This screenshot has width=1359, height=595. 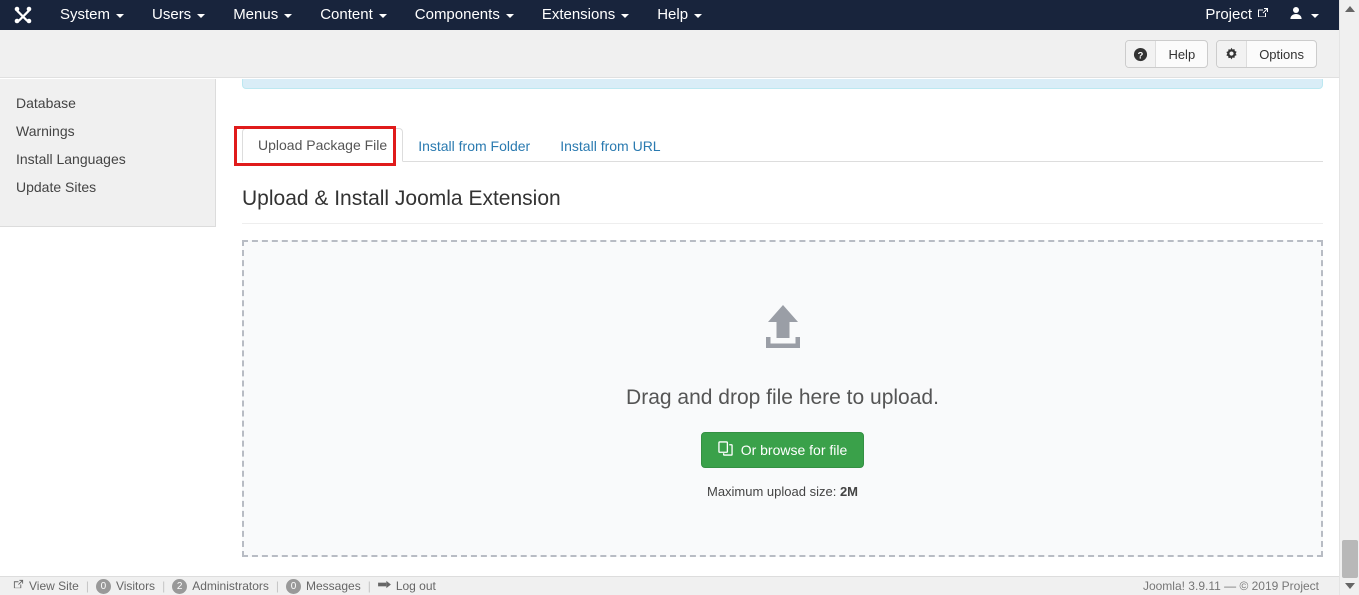 I want to click on scroll-down-arrow-icon, so click(x=1349, y=586).